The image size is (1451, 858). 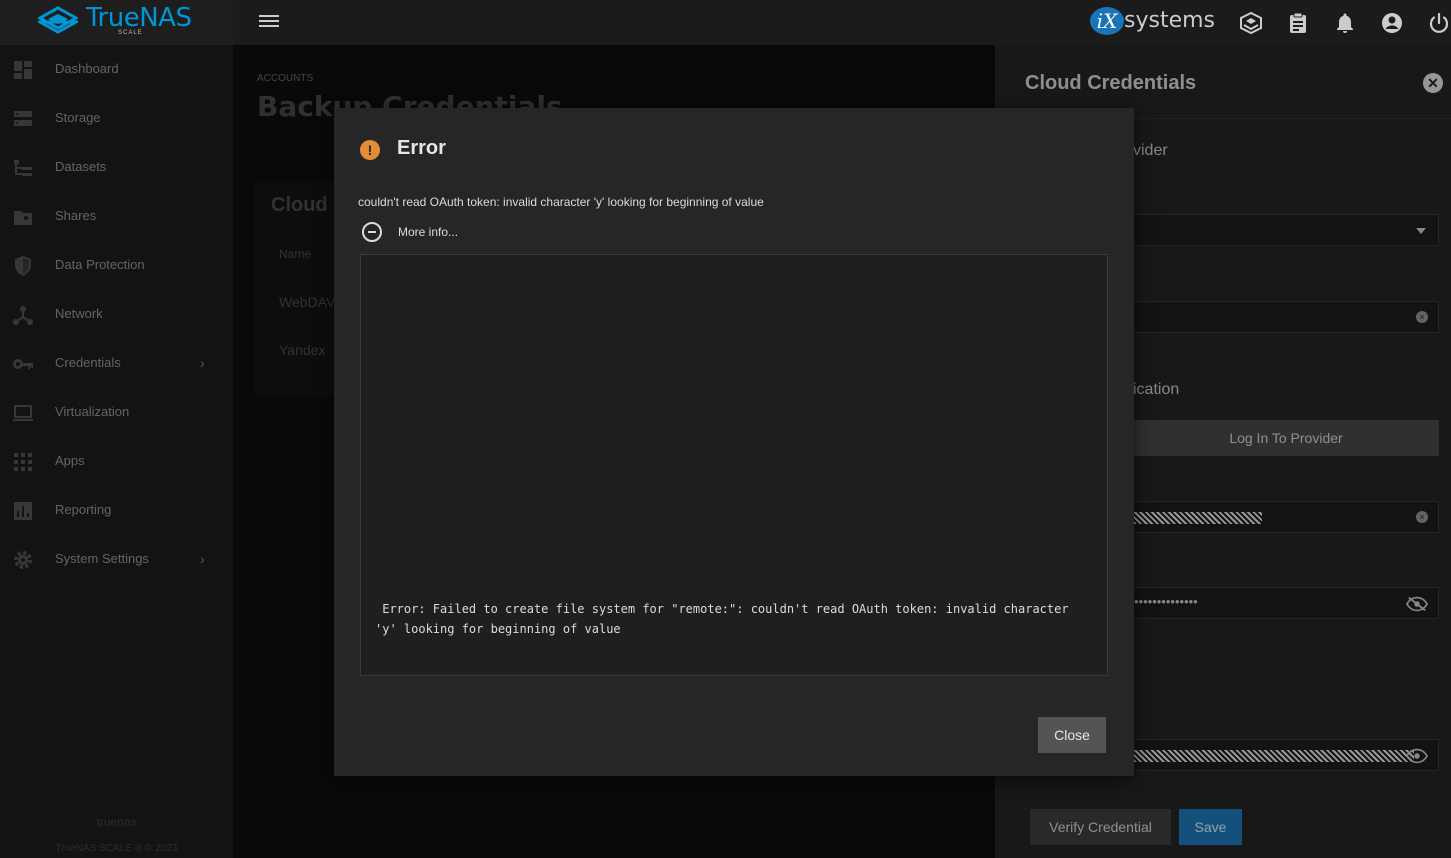 What do you see at coordinates (370, 150) in the screenshot?
I see `warning-icon: !` at bounding box center [370, 150].